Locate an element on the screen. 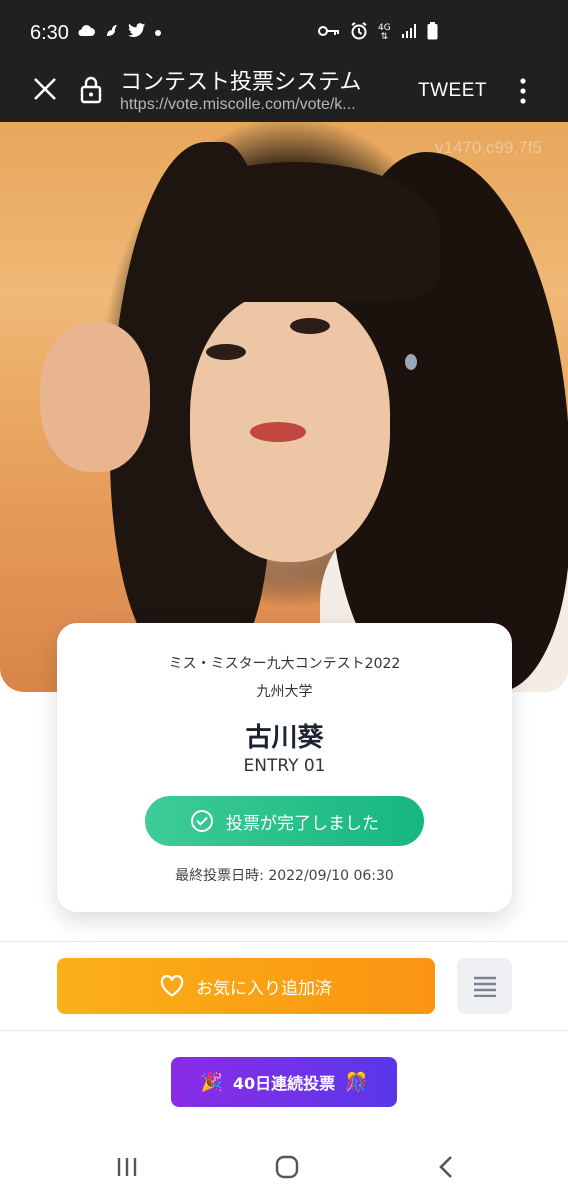  status-bar: 6:30 4G ⇅ is located at coordinates (284, 30).